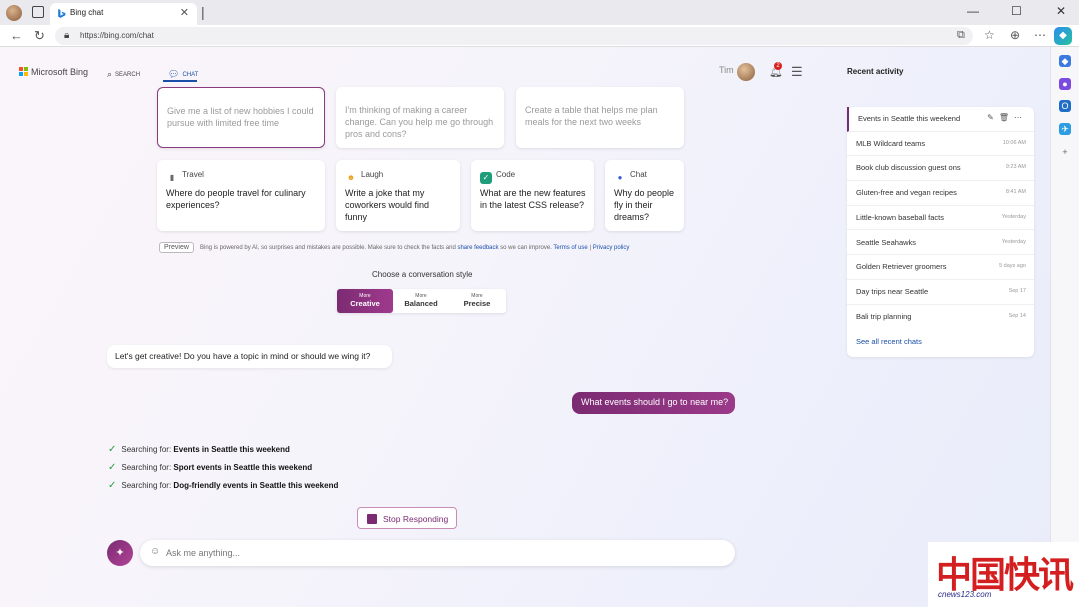 The height and width of the screenshot is (607, 1079). Describe the element at coordinates (884, 316) in the screenshot. I see `recent-item-name: Bali trip planning` at that location.